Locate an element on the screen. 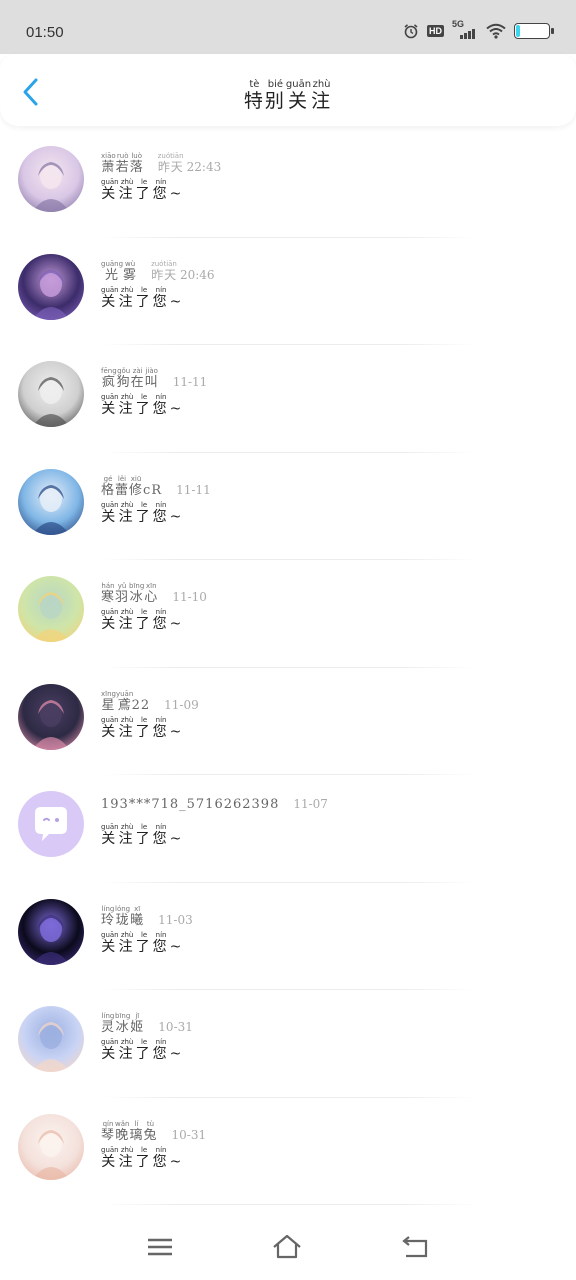 The height and width of the screenshot is (1280, 576). user-name: 星xīng鳶yuān22 is located at coordinates (125, 701).